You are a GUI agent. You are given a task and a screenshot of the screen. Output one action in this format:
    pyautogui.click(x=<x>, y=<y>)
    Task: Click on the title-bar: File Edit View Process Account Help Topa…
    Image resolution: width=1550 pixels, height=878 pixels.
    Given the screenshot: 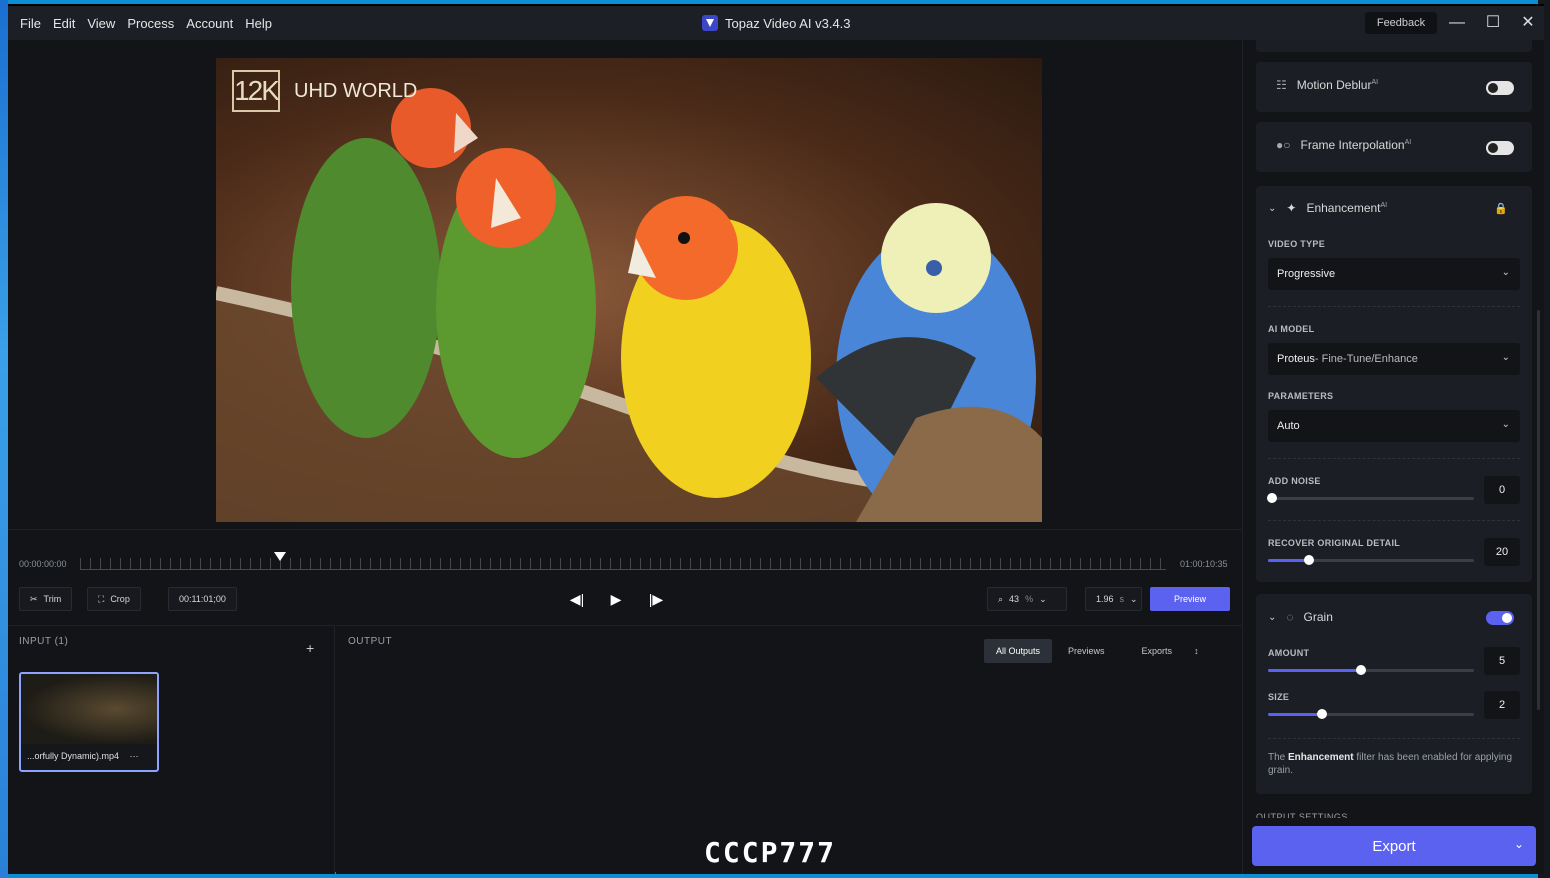 What is the action you would take?
    pyautogui.click(x=776, y=23)
    